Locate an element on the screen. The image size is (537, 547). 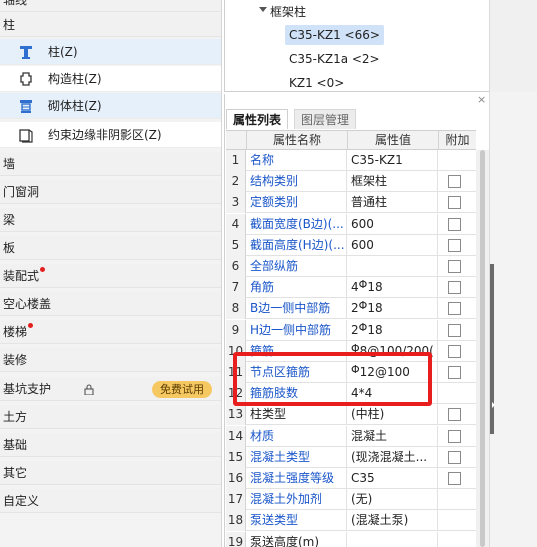
table-row: 19 泵送高度(m) is located at coordinates (351, 539).